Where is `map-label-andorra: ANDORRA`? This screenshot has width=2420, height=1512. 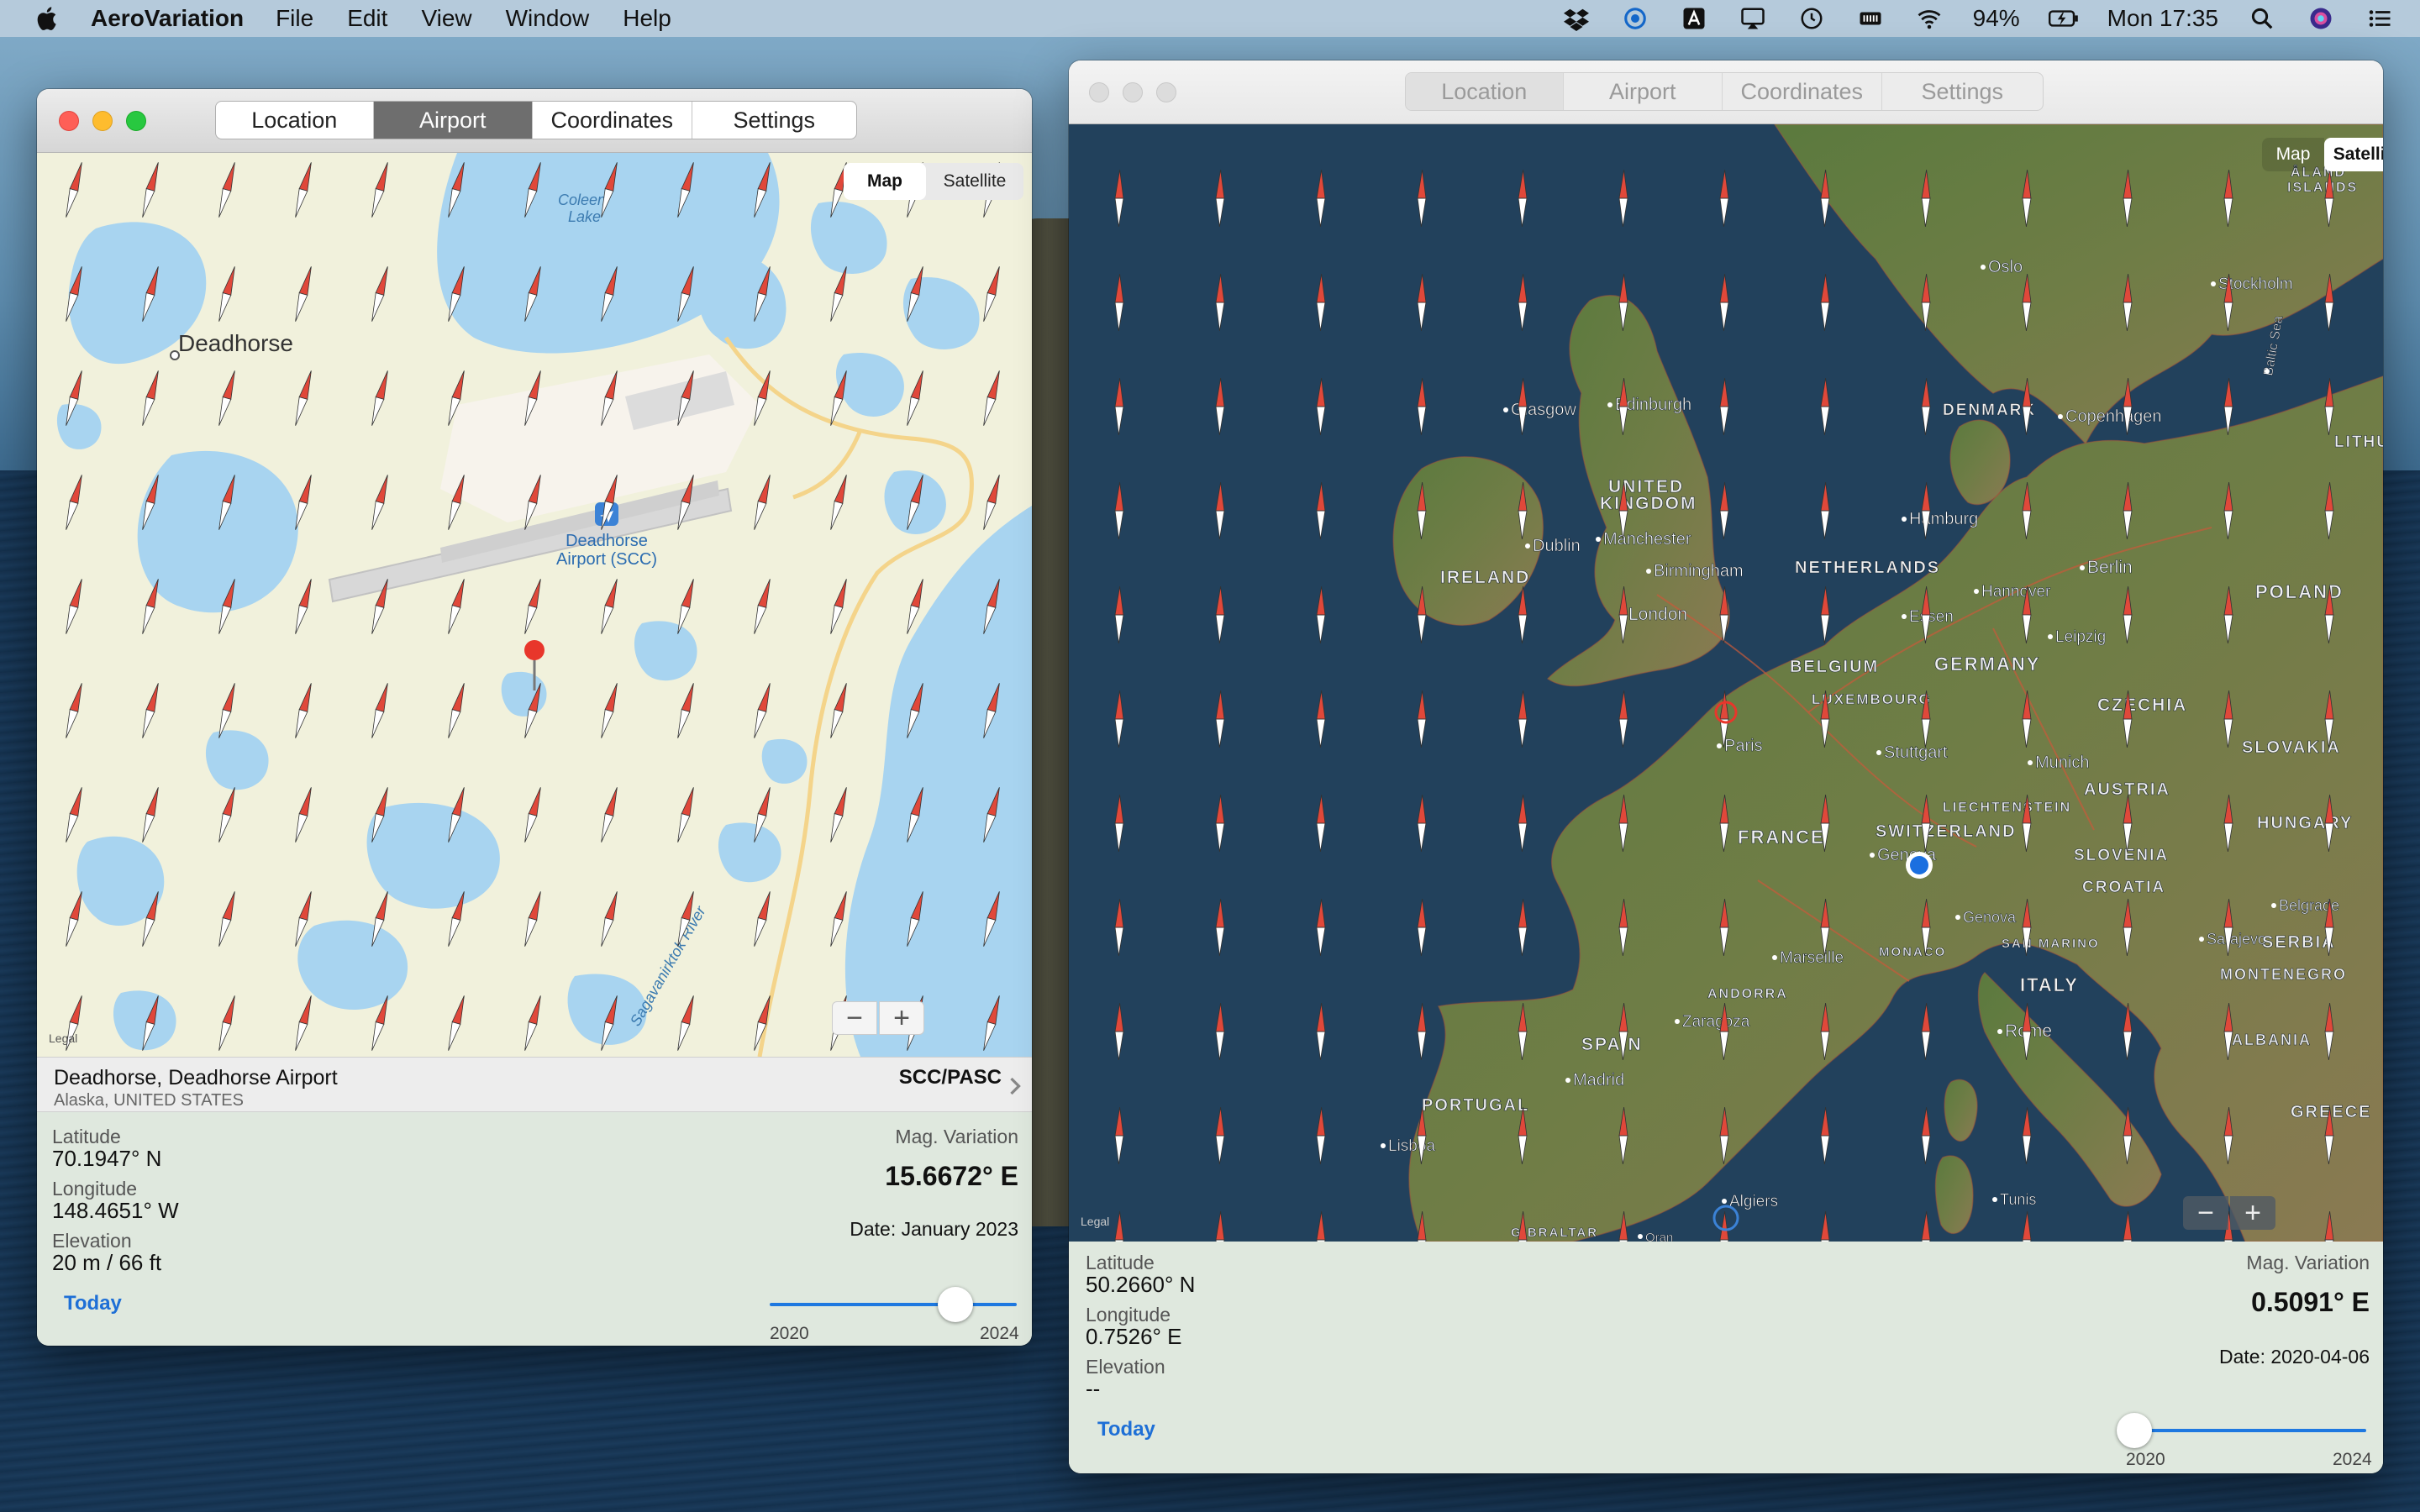 map-label-andorra: ANDORRA is located at coordinates (1747, 994).